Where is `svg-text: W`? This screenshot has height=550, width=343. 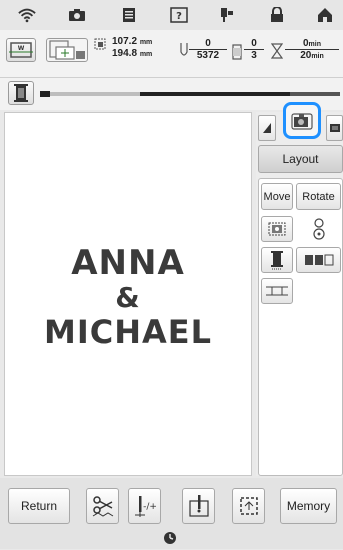
svg-text: W is located at coordinates (21, 48).